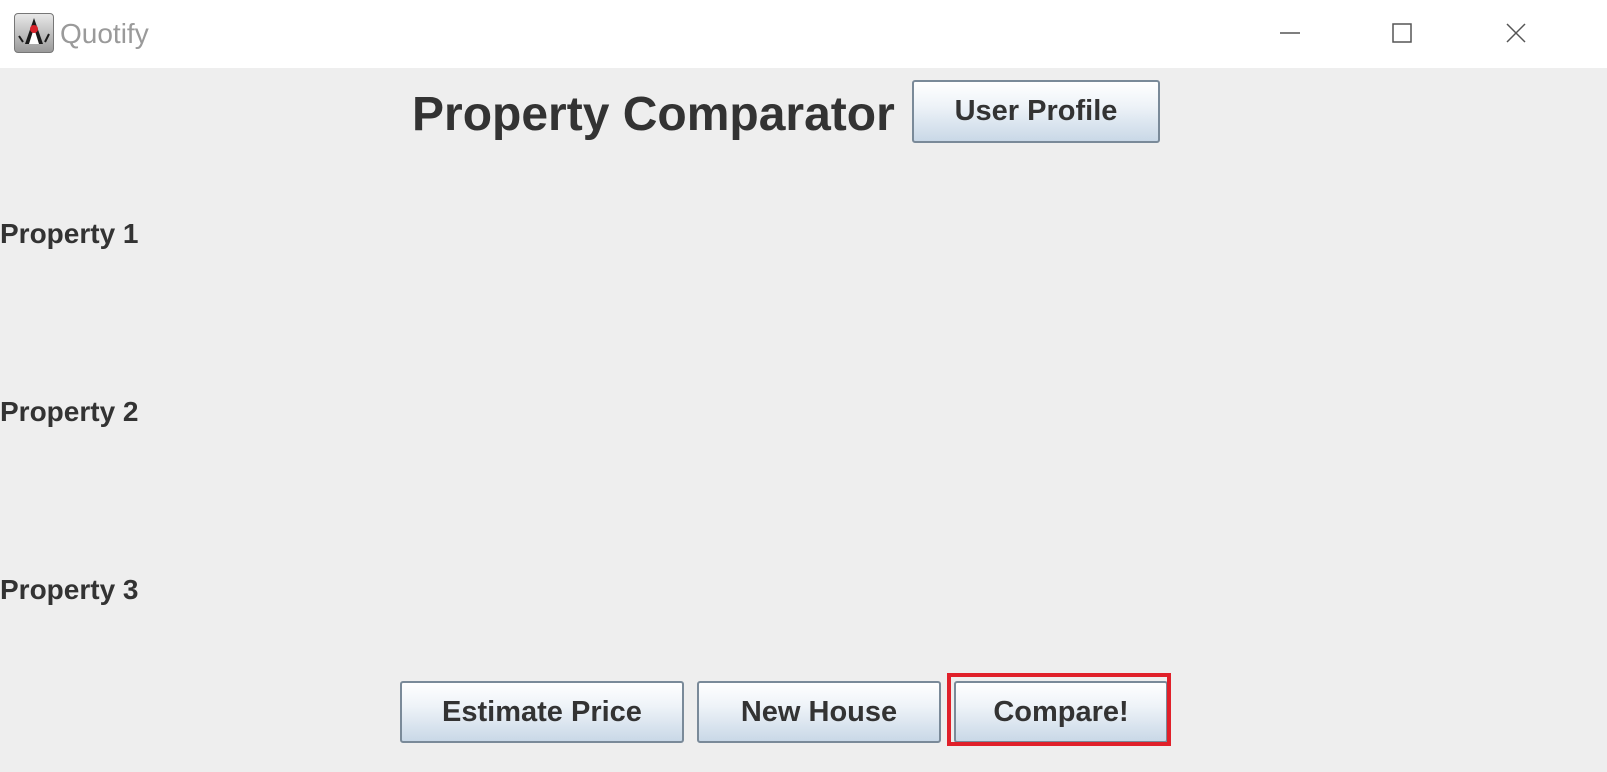 This screenshot has width=1607, height=772. Describe the element at coordinates (542, 712) in the screenshot. I see `estimate-price-button: Estimate Price` at that location.